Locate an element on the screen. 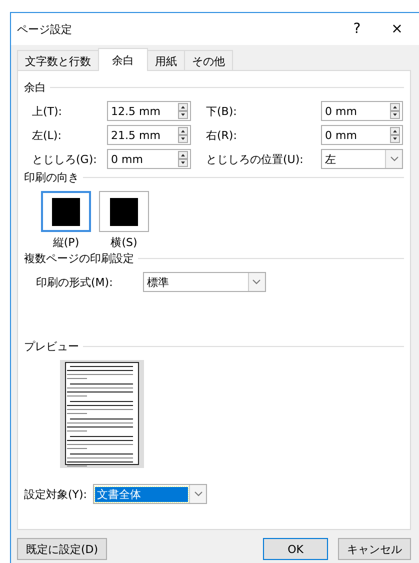 This screenshot has height=563, width=419. tab: 文字数と行数 is located at coordinates (58, 60).